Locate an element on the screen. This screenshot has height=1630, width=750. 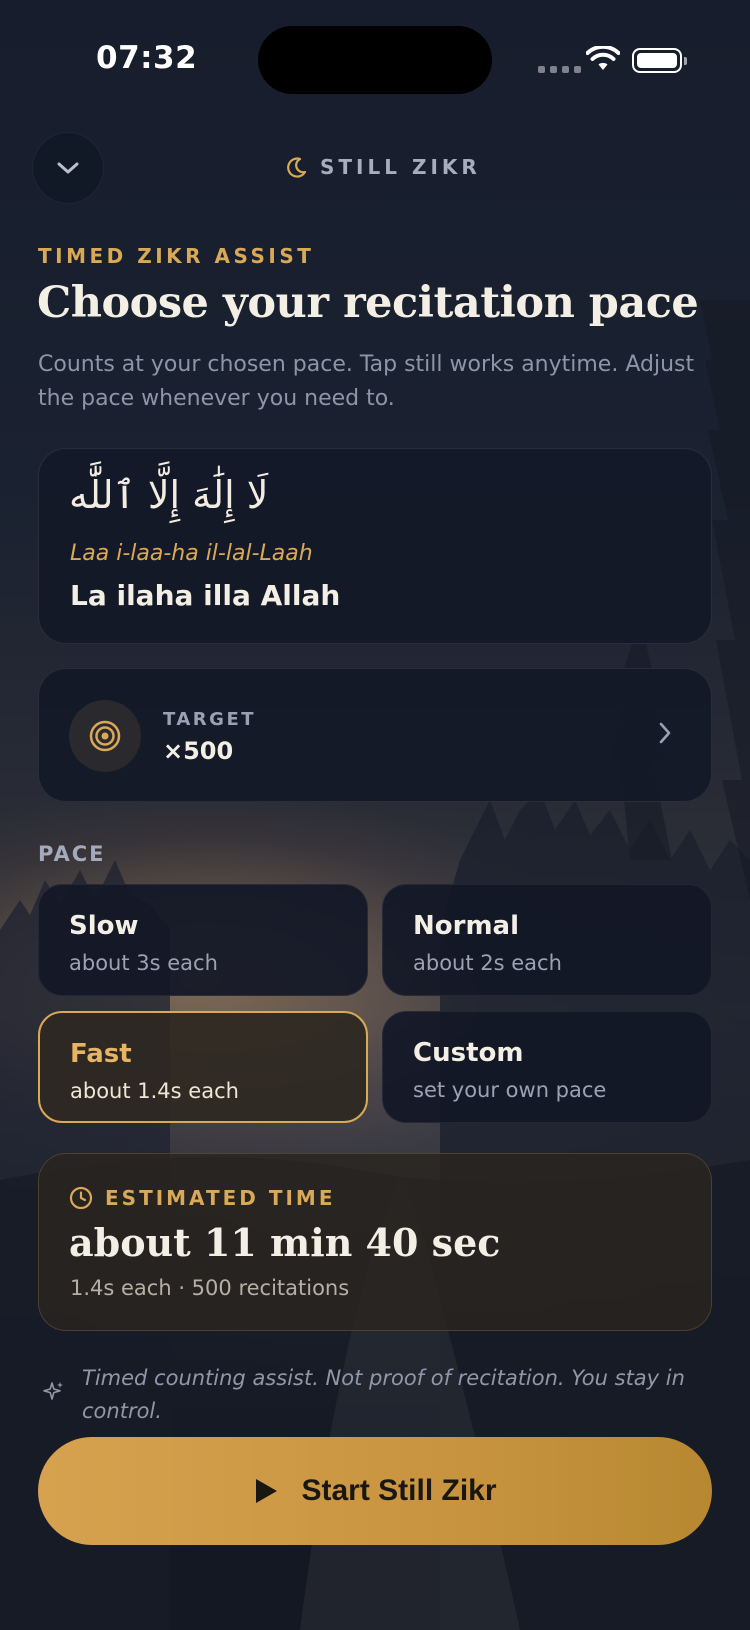
pace-option-name: Custom is located at coordinates (468, 1053).